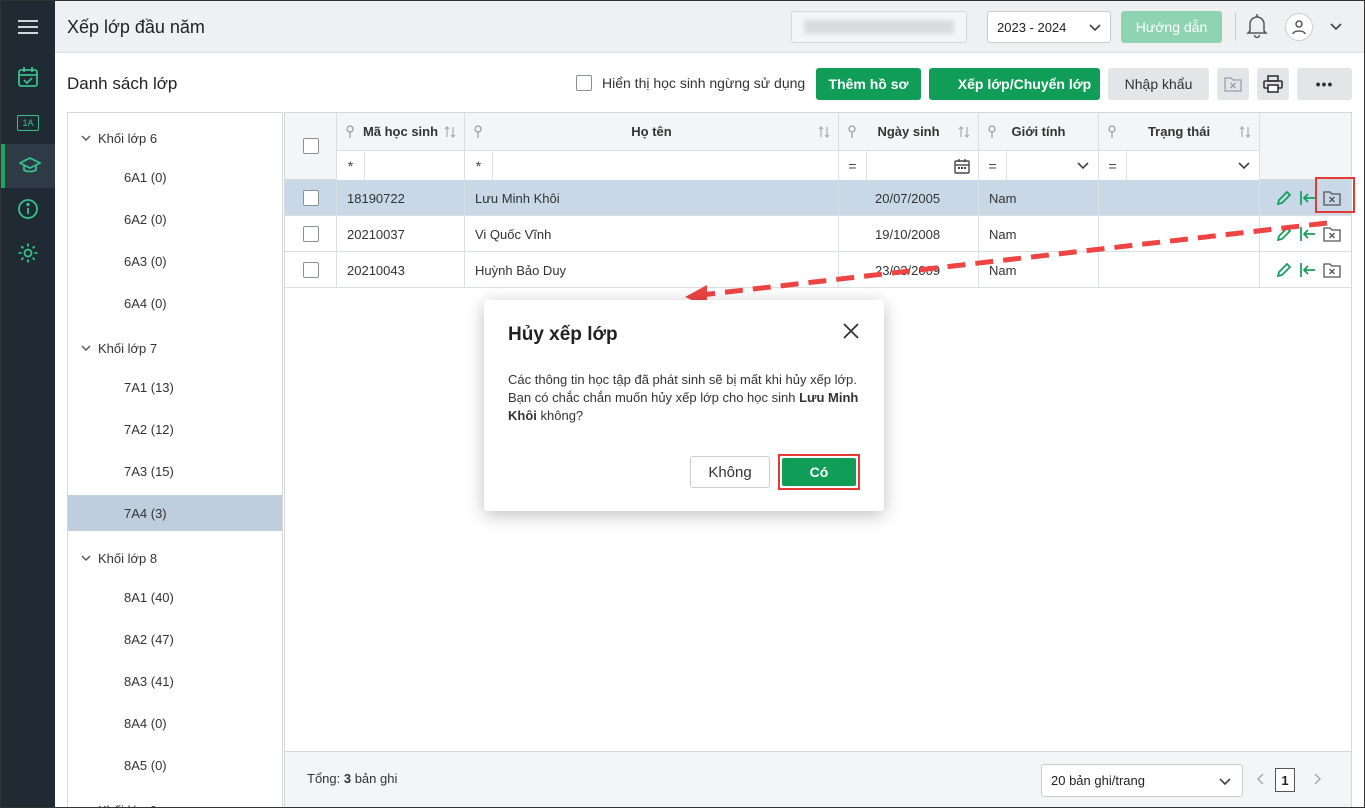 The height and width of the screenshot is (808, 1365). What do you see at coordinates (1233, 84) in the screenshot?
I see `remove-folder-button` at bounding box center [1233, 84].